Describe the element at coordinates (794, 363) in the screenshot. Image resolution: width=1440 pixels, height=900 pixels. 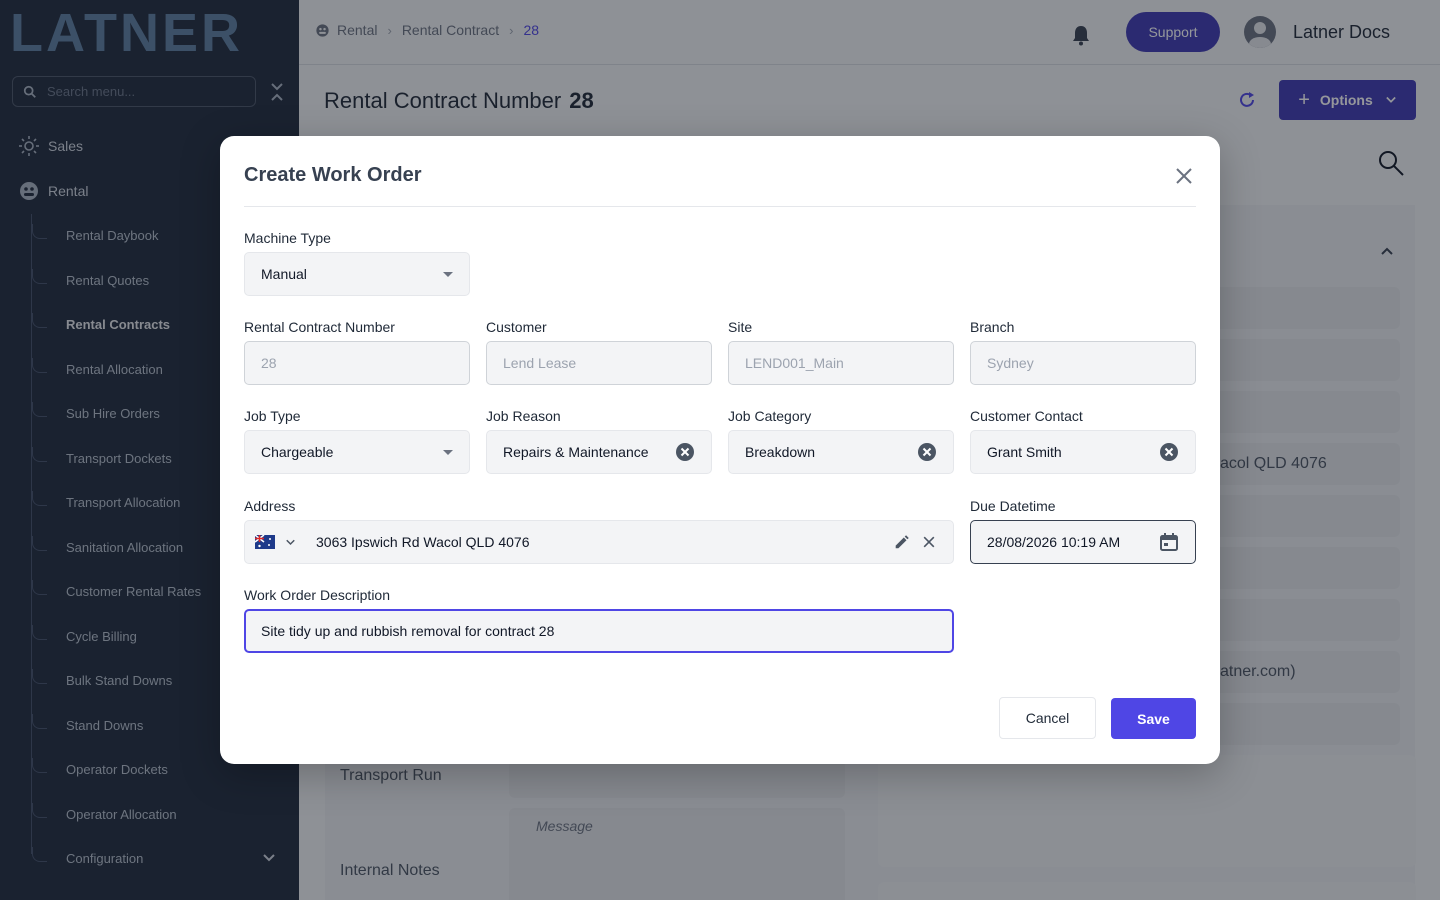
I see `site-value: LEND001_Main` at that location.